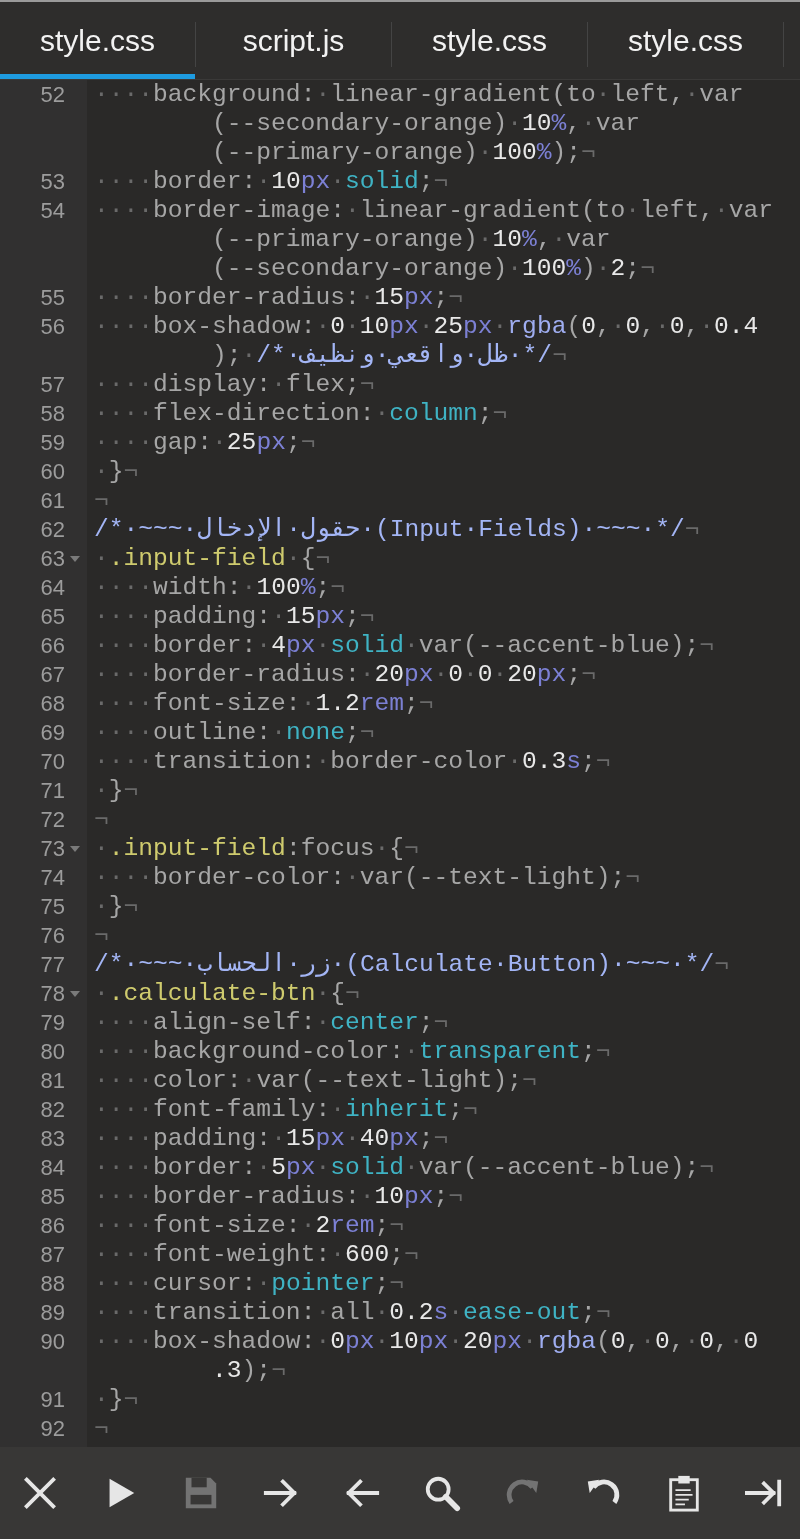 This screenshot has height=1539, width=800. I want to click on code-line: ····box-shadow:·0·10px·25px·rgba(0,·0,·0,·0.4, so click(426, 326).